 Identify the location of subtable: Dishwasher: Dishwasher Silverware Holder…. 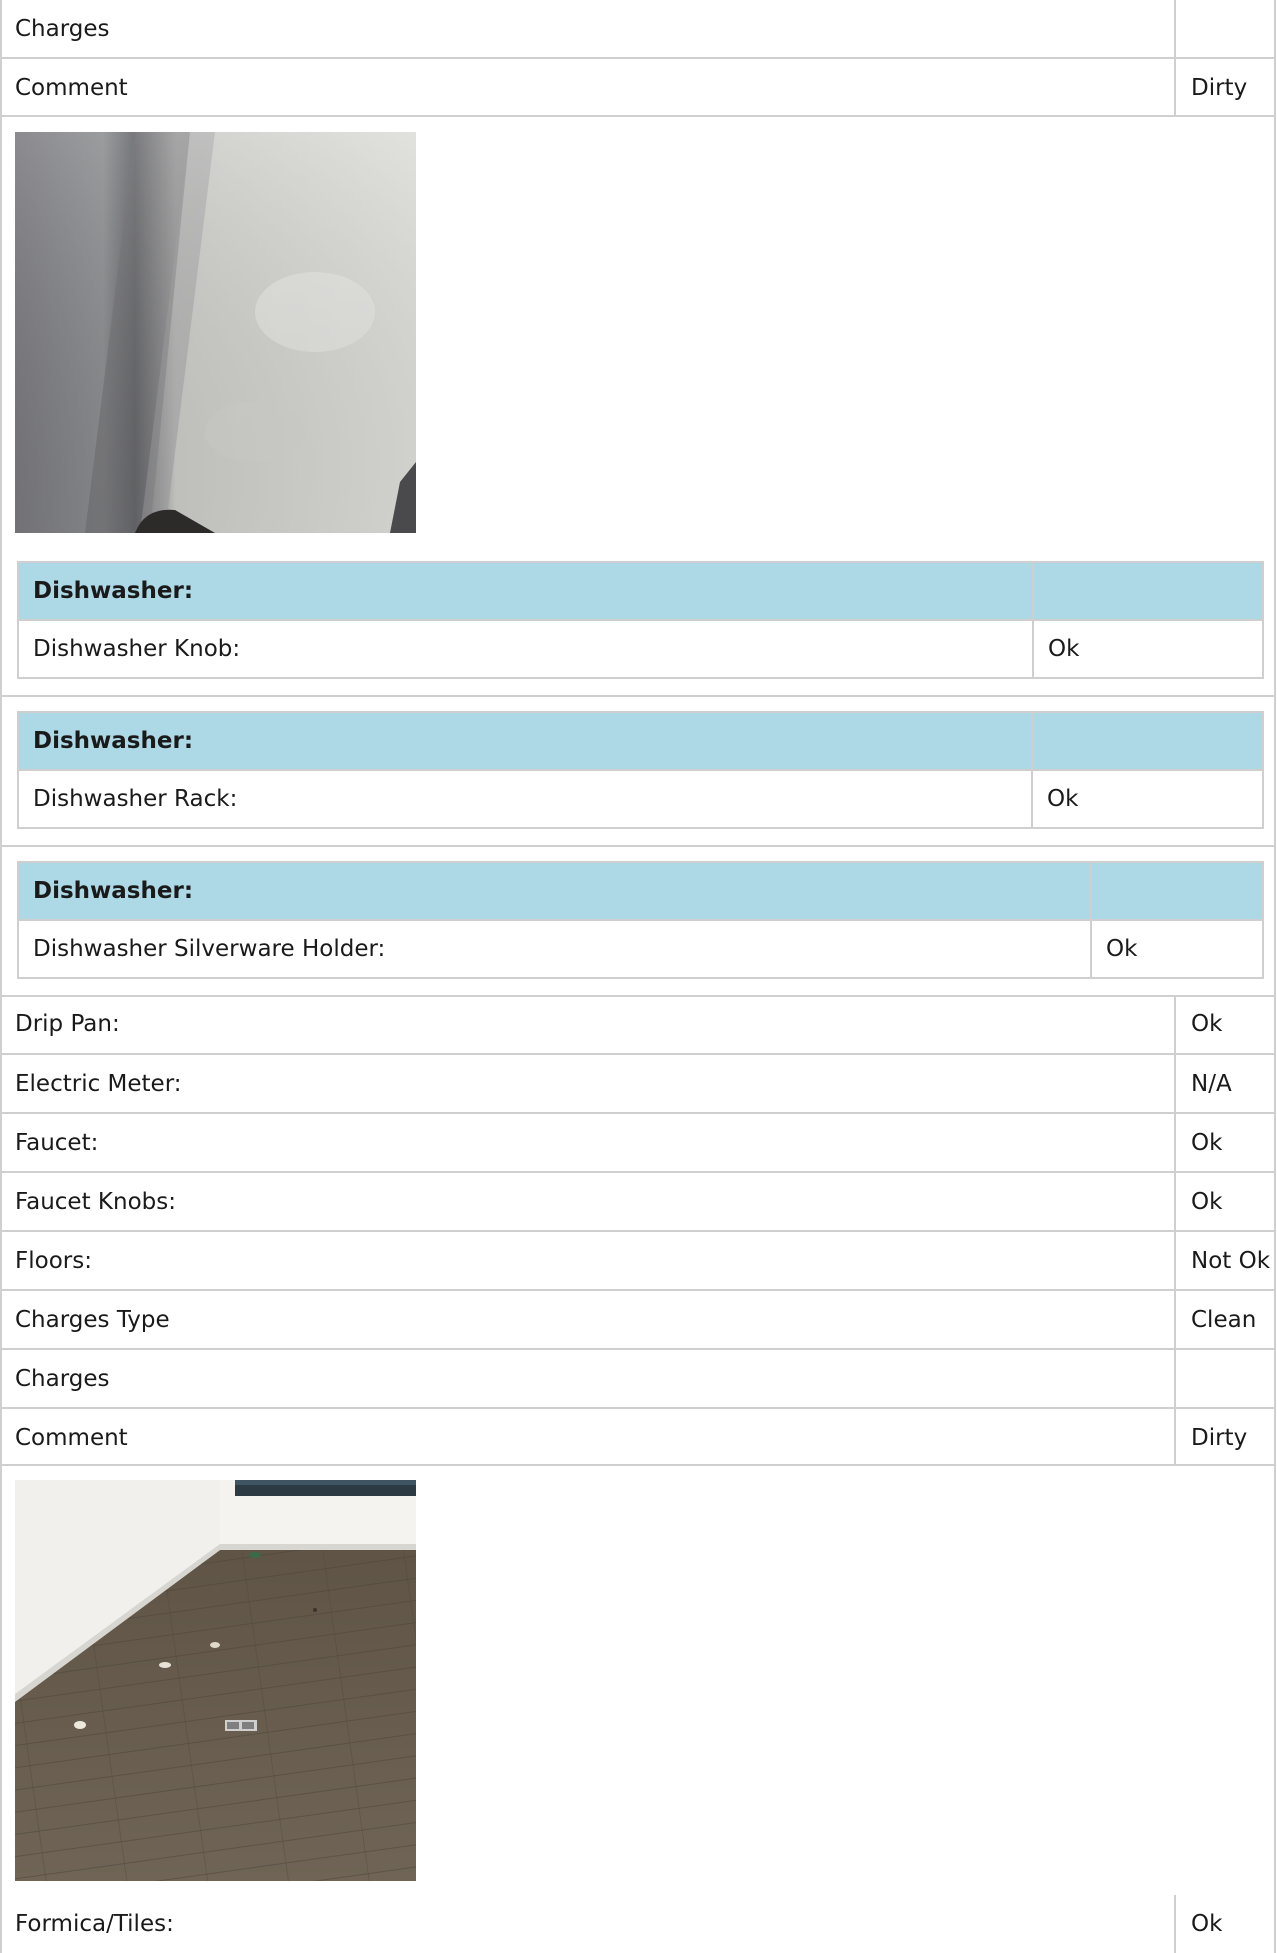
(640, 920).